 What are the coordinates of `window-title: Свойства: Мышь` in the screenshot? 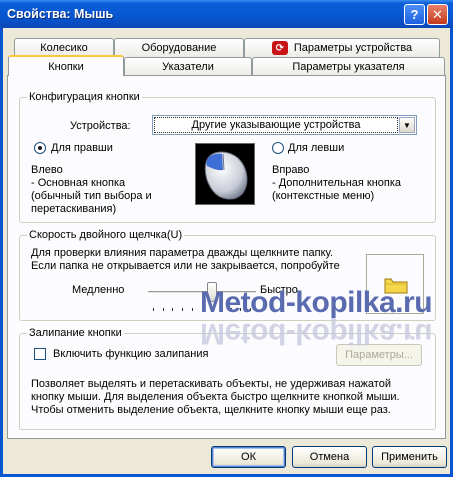 It's located at (60, 14).